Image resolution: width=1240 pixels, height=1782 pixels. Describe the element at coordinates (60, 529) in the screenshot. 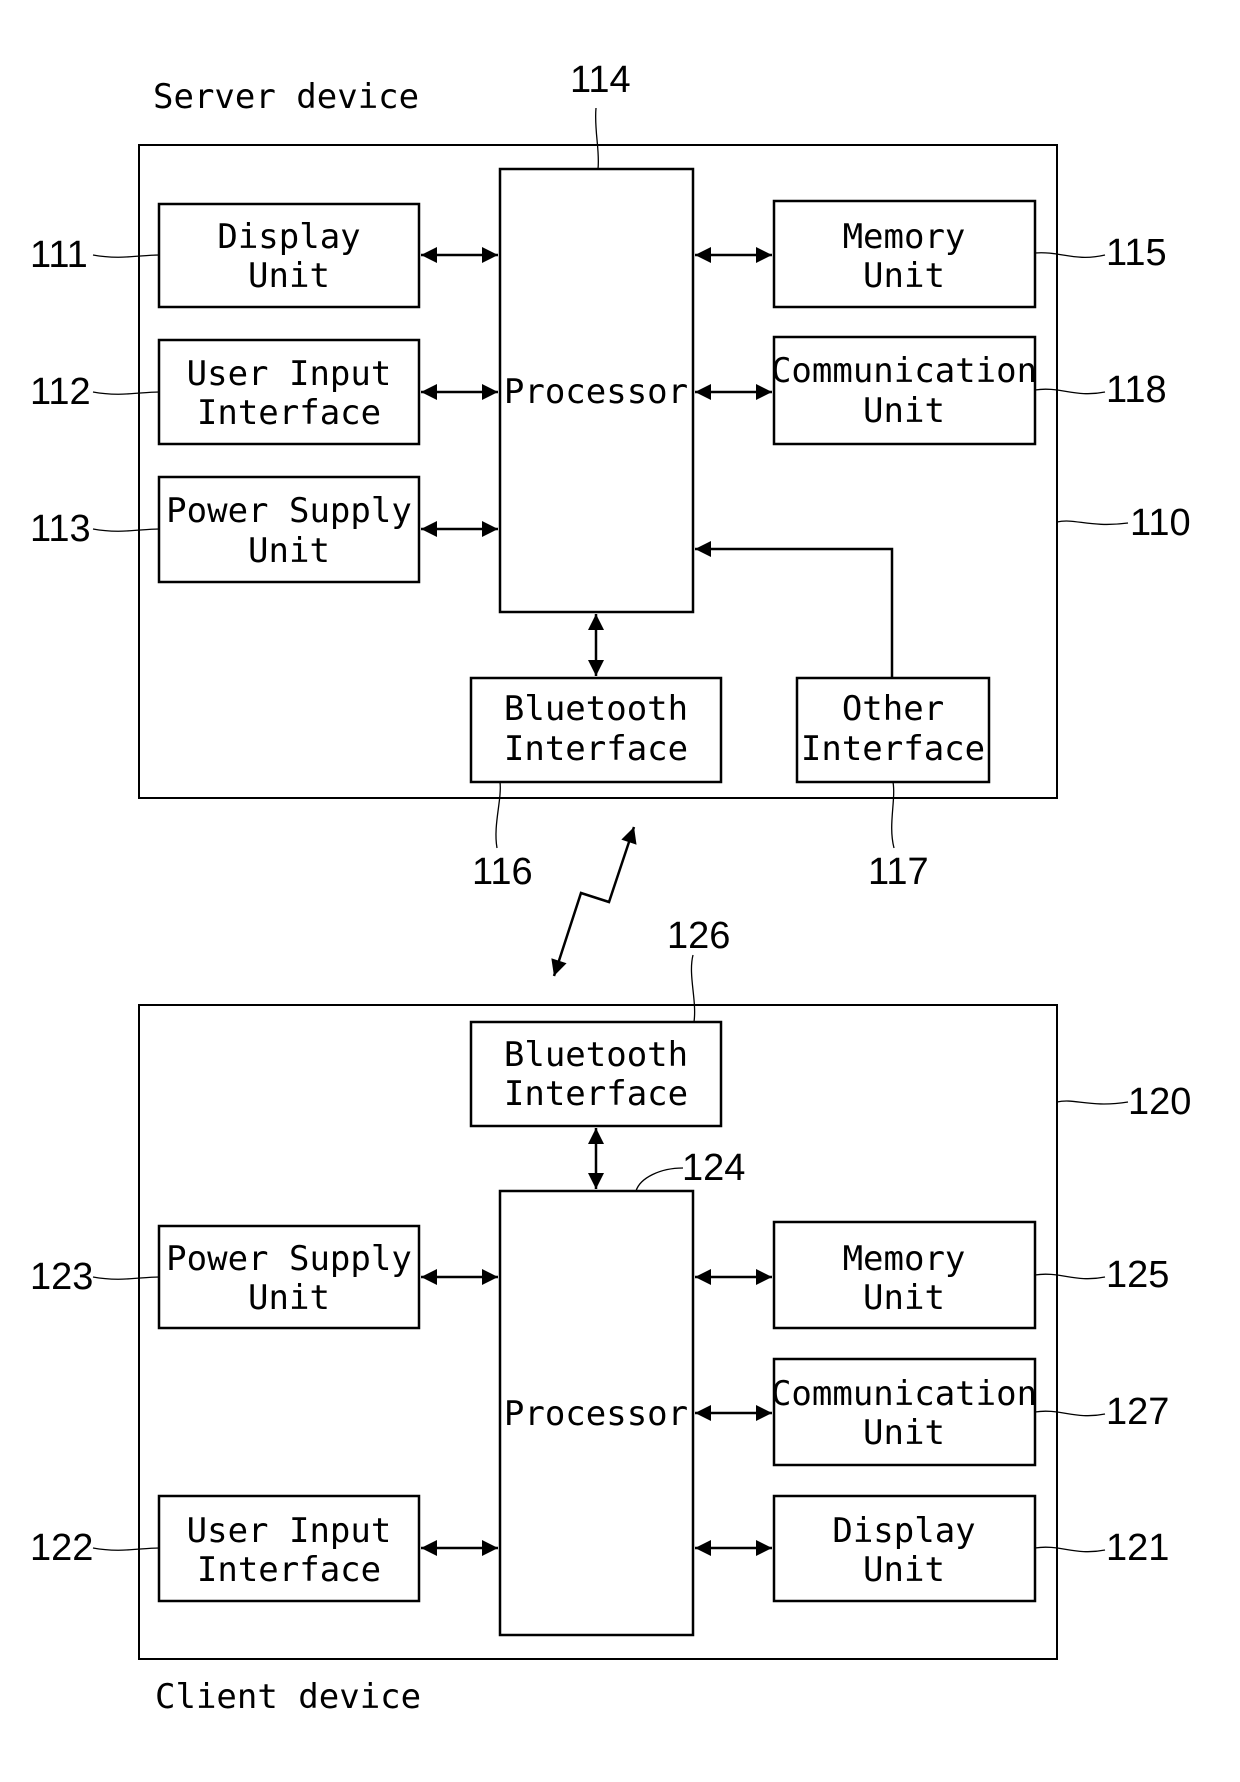

I see `ref-113: 113` at that location.